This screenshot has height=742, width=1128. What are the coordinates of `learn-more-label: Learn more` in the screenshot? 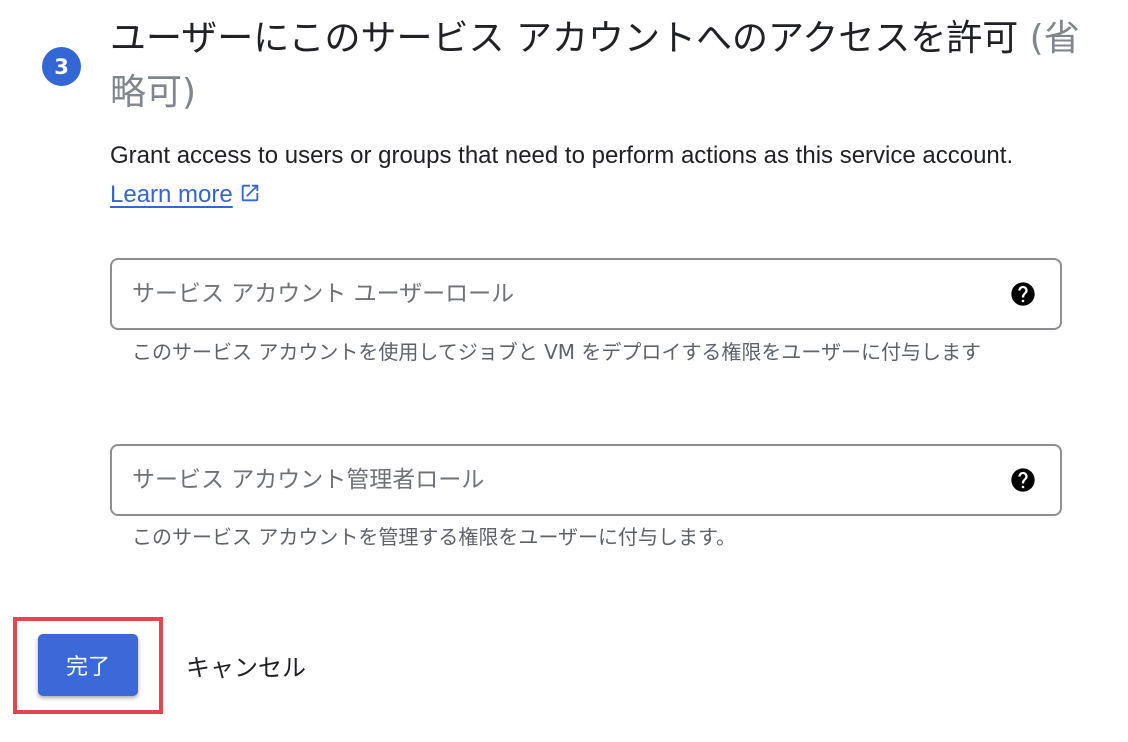 It's located at (171, 194).